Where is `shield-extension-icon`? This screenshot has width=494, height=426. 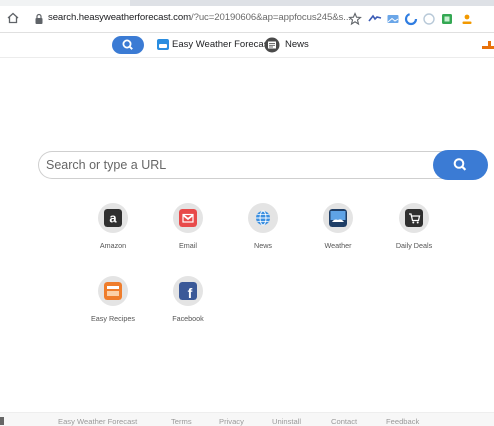 shield-extension-icon is located at coordinates (429, 19).